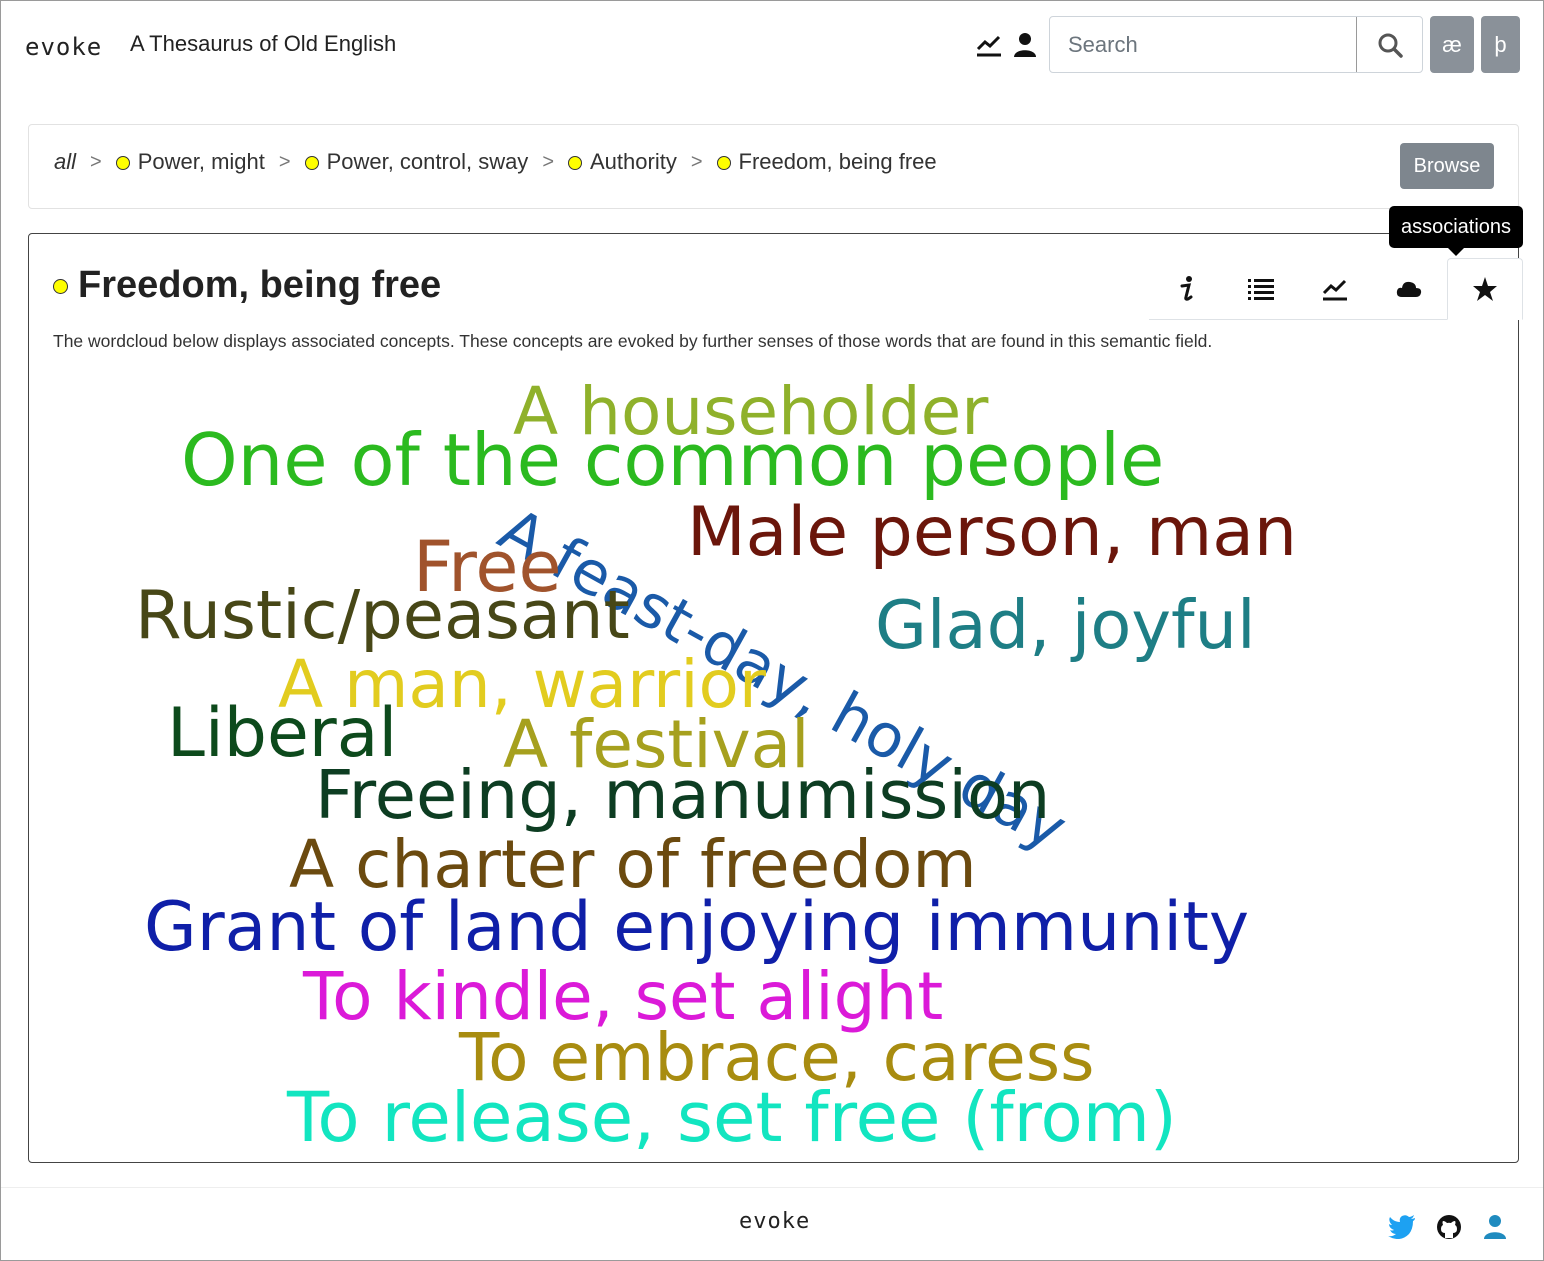  What do you see at coordinates (1456, 231) in the screenshot?
I see `associations-tooltip: associations` at bounding box center [1456, 231].